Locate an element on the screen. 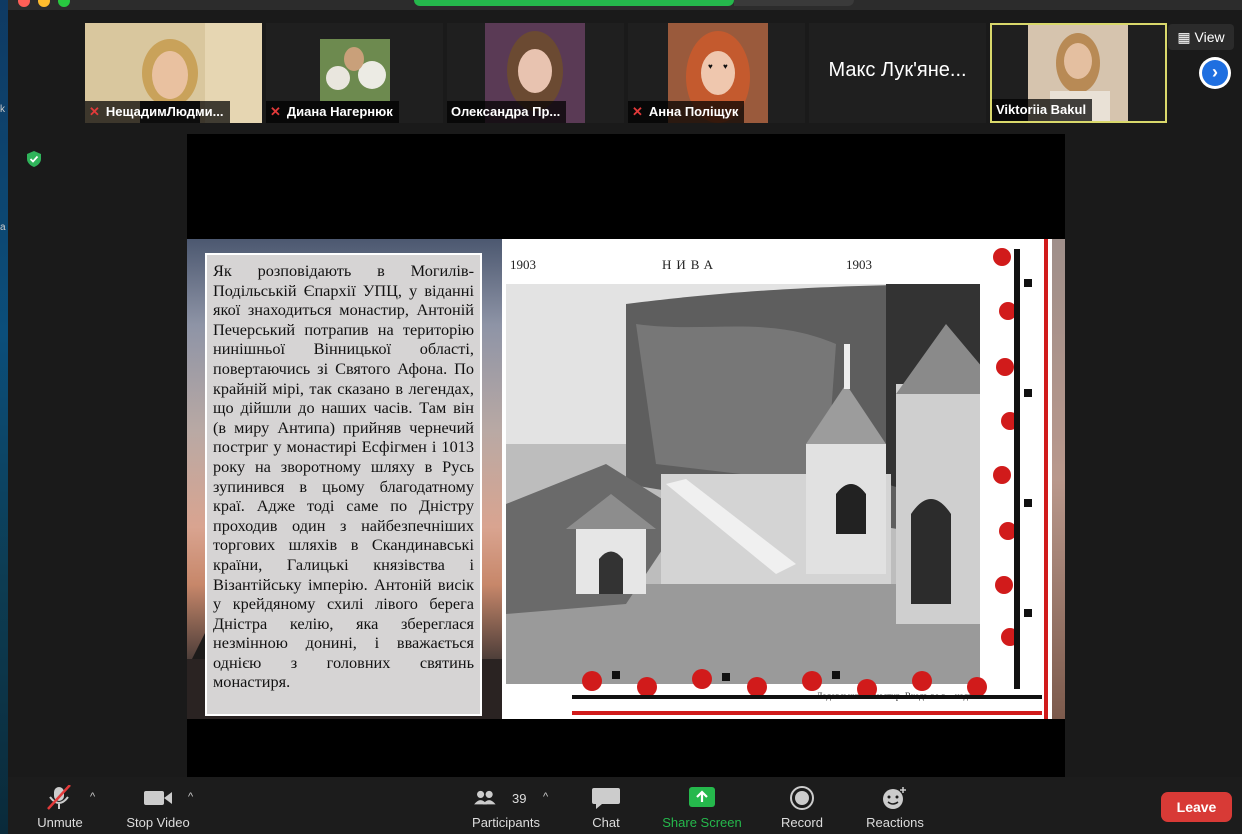 The image size is (1242, 834). reactions-button: Reactions is located at coordinates (895, 805).